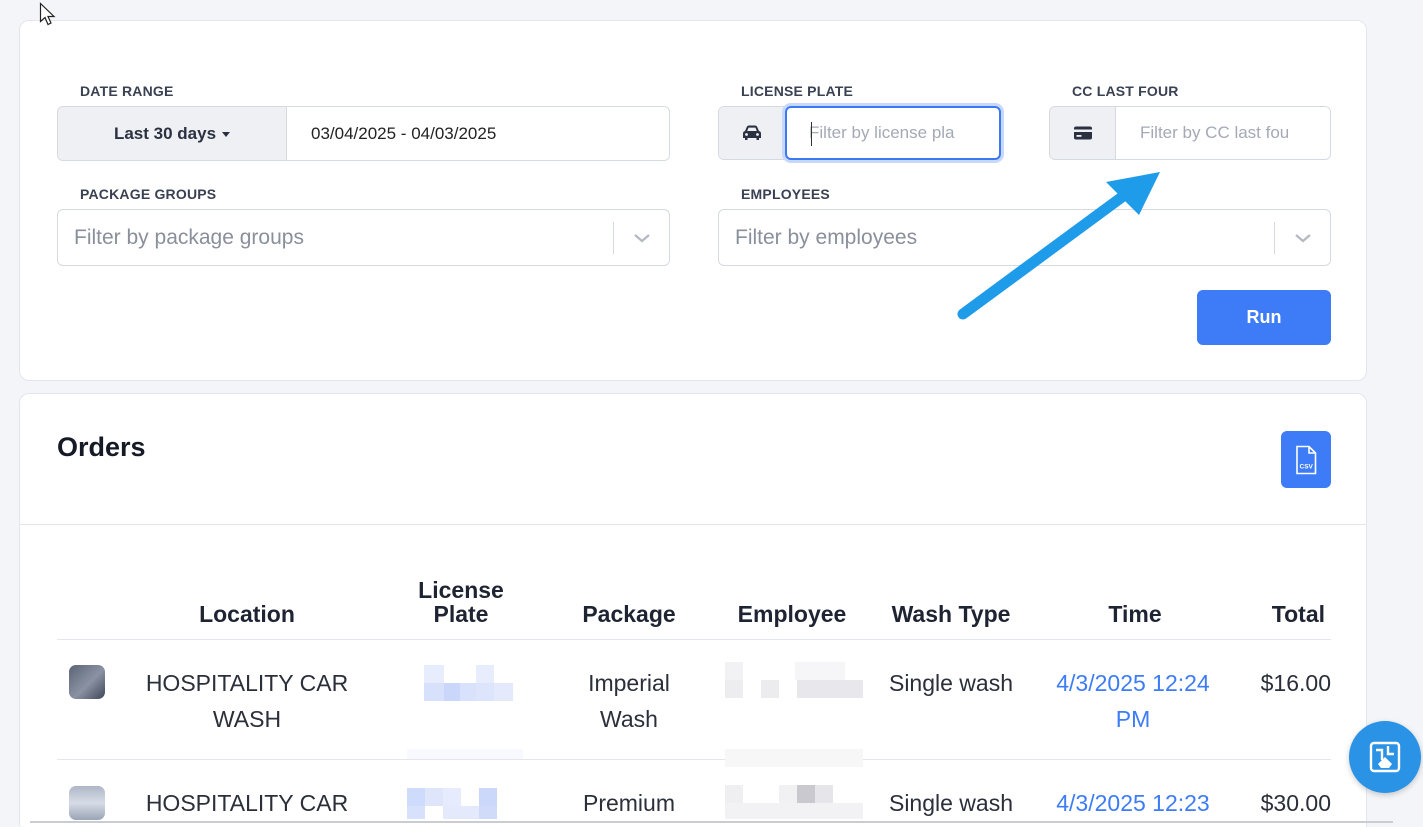 The height and width of the screenshot is (827, 1423). I want to click on mouse-pointer-icon, so click(47, 14).